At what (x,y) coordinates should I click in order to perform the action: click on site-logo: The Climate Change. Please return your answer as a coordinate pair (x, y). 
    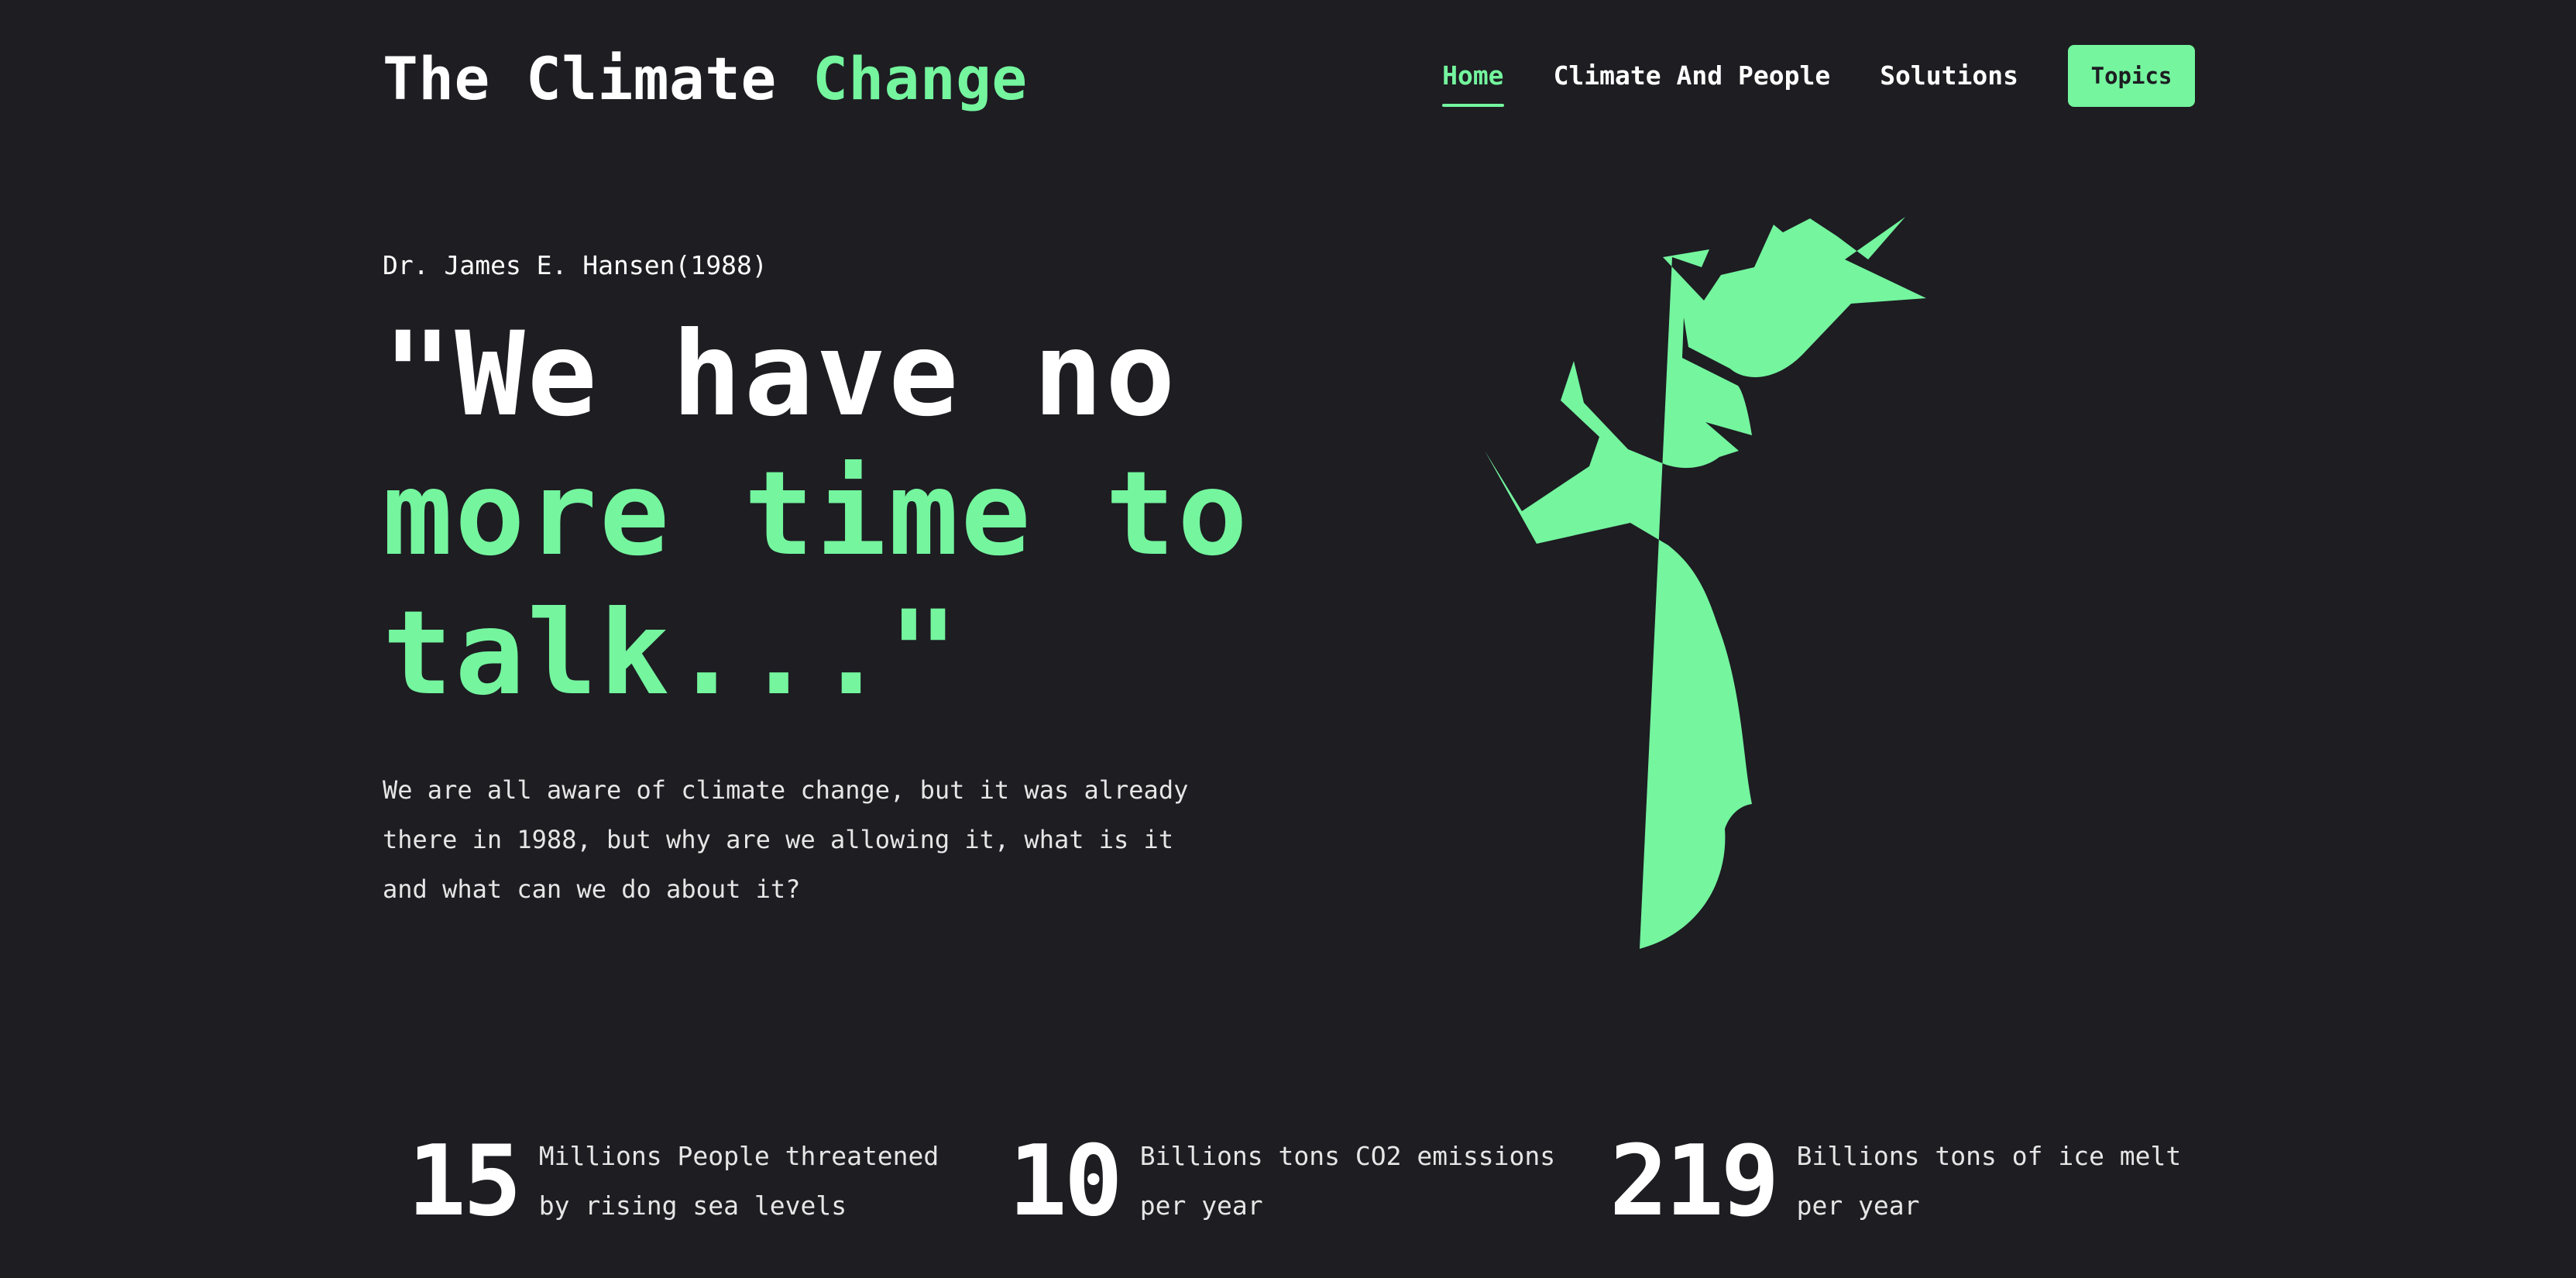
    Looking at the image, I should click on (705, 79).